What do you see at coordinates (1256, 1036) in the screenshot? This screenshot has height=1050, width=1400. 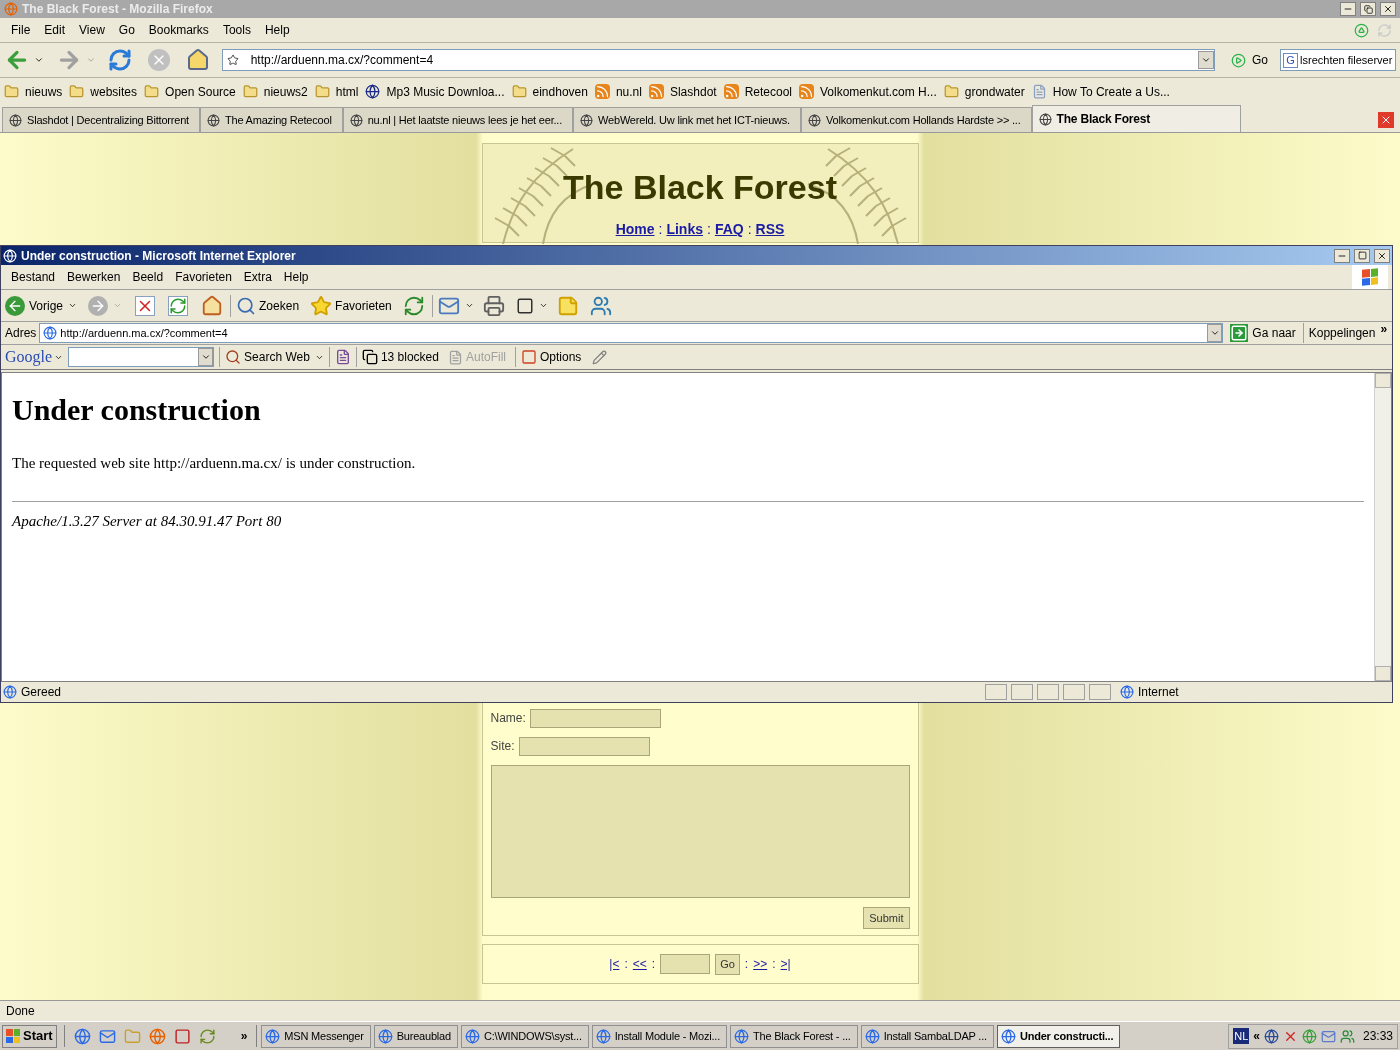 I see `show-hidden-icons: «` at bounding box center [1256, 1036].